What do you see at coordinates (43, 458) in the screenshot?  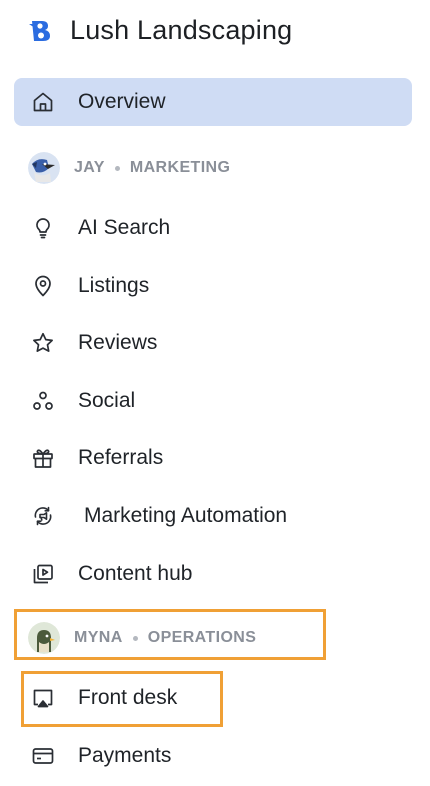 I see `gift-icon` at bounding box center [43, 458].